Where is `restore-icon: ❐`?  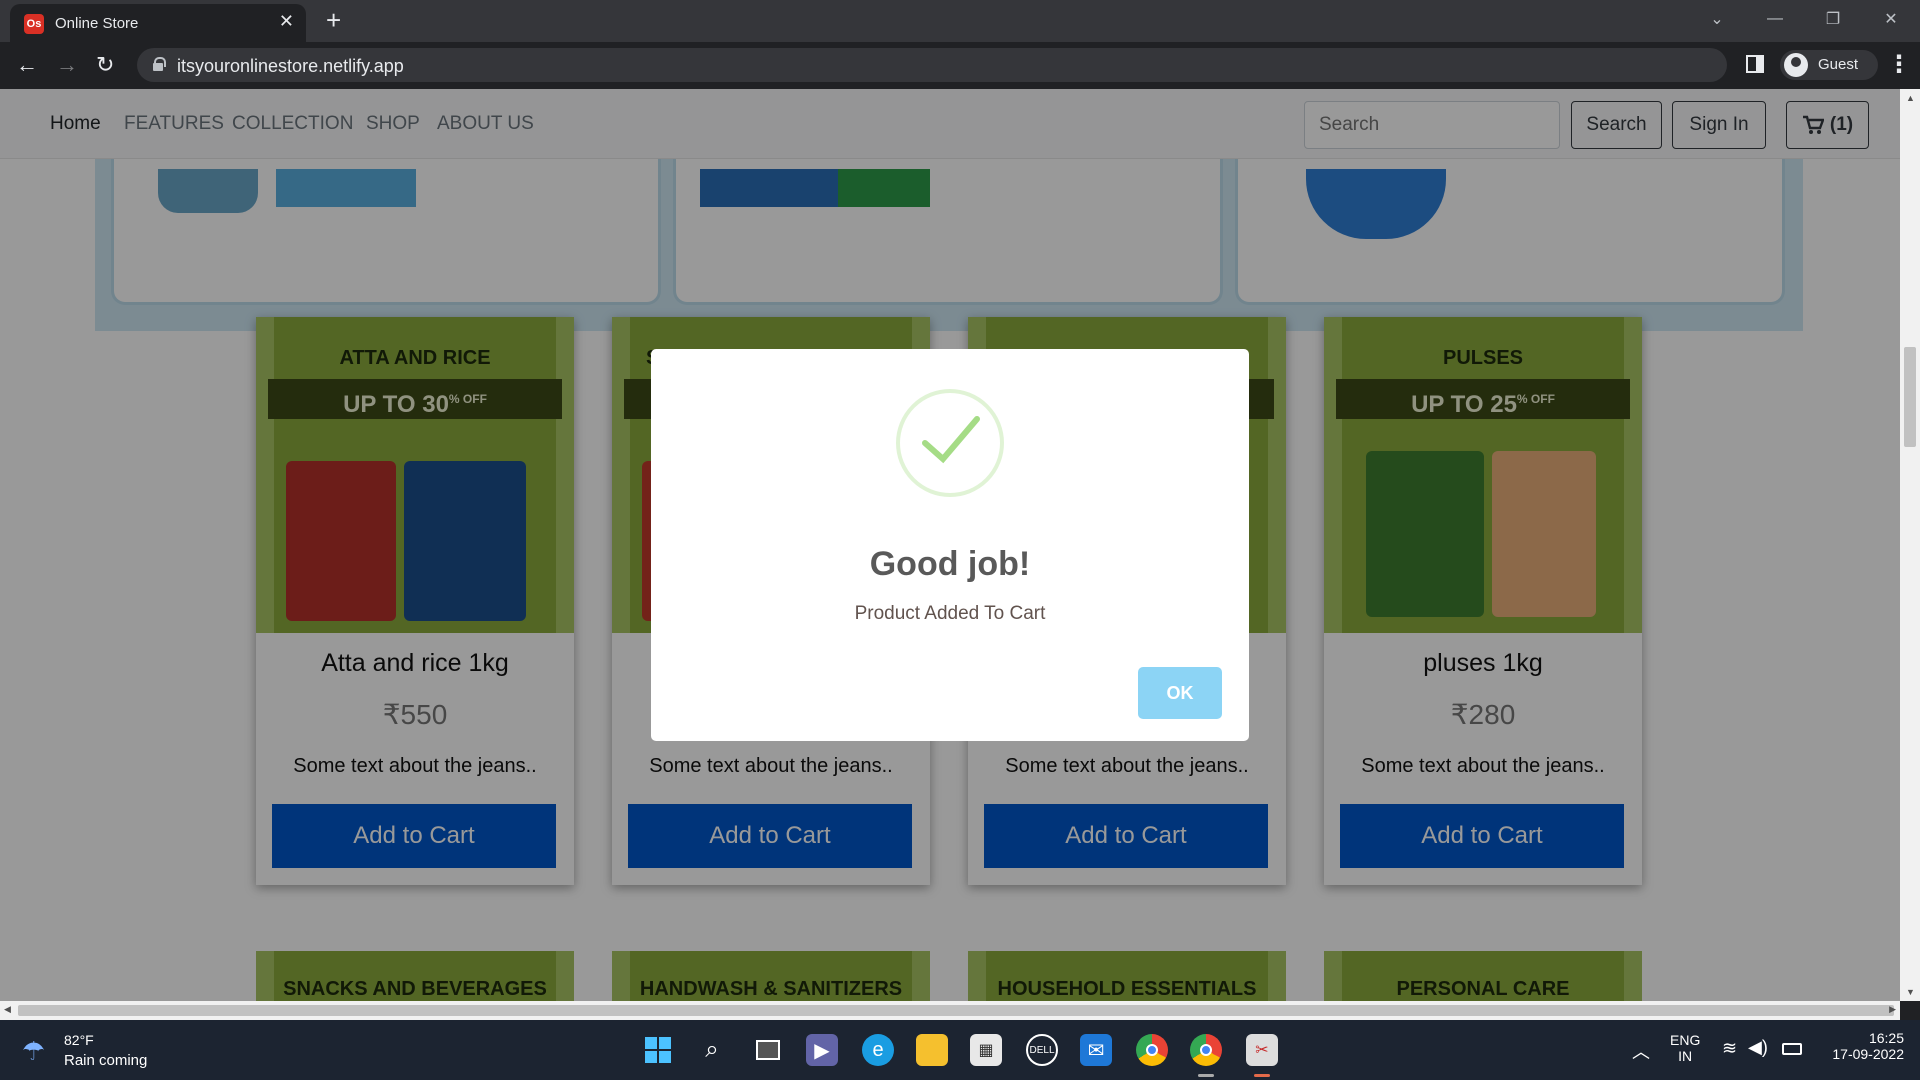 restore-icon: ❐ is located at coordinates (1833, 19).